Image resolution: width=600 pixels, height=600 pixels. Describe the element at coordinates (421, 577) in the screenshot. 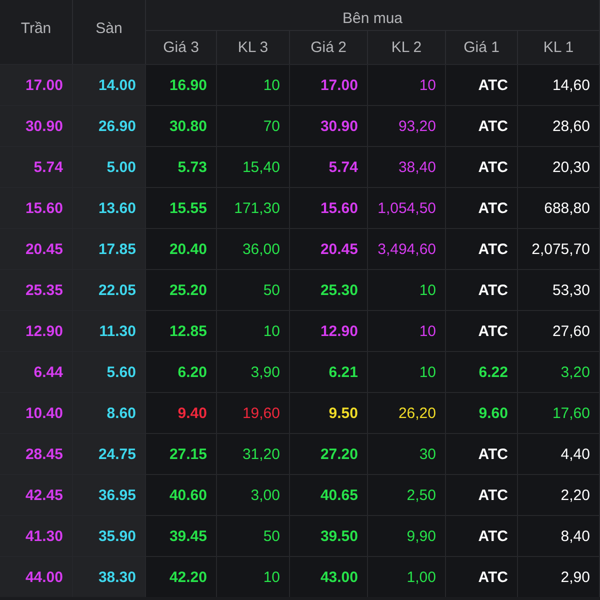

I see `table-cell: 1,00` at that location.